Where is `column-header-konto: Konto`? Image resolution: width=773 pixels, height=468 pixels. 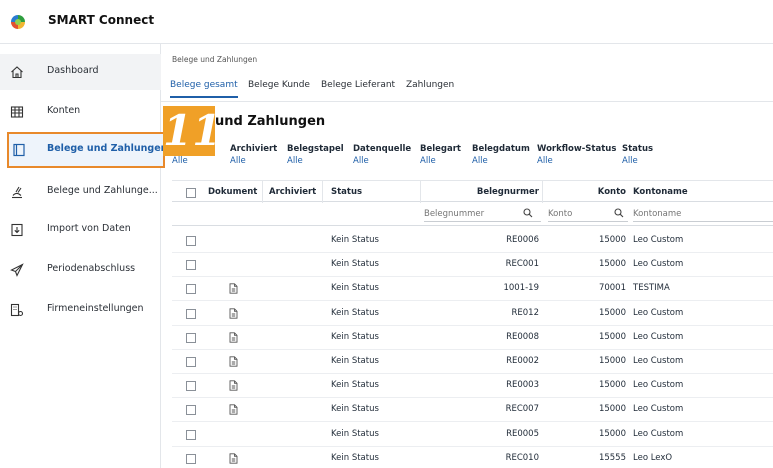 column-header-konto: Konto is located at coordinates (586, 192).